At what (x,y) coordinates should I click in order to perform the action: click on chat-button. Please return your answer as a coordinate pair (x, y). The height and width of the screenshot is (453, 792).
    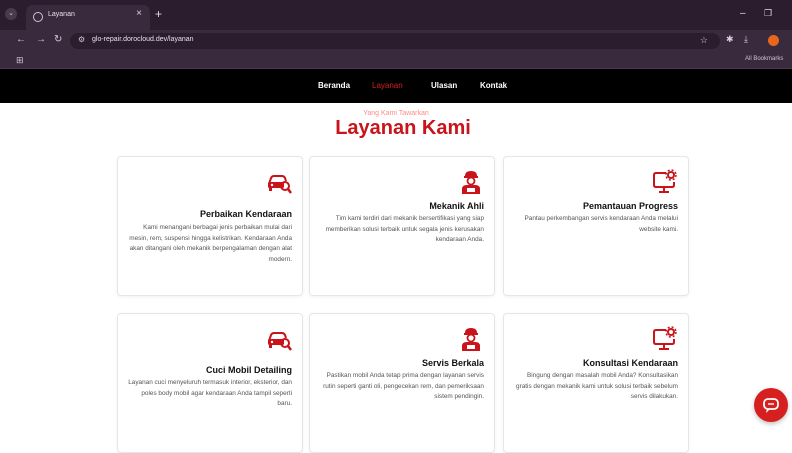
    Looking at the image, I should click on (771, 405).